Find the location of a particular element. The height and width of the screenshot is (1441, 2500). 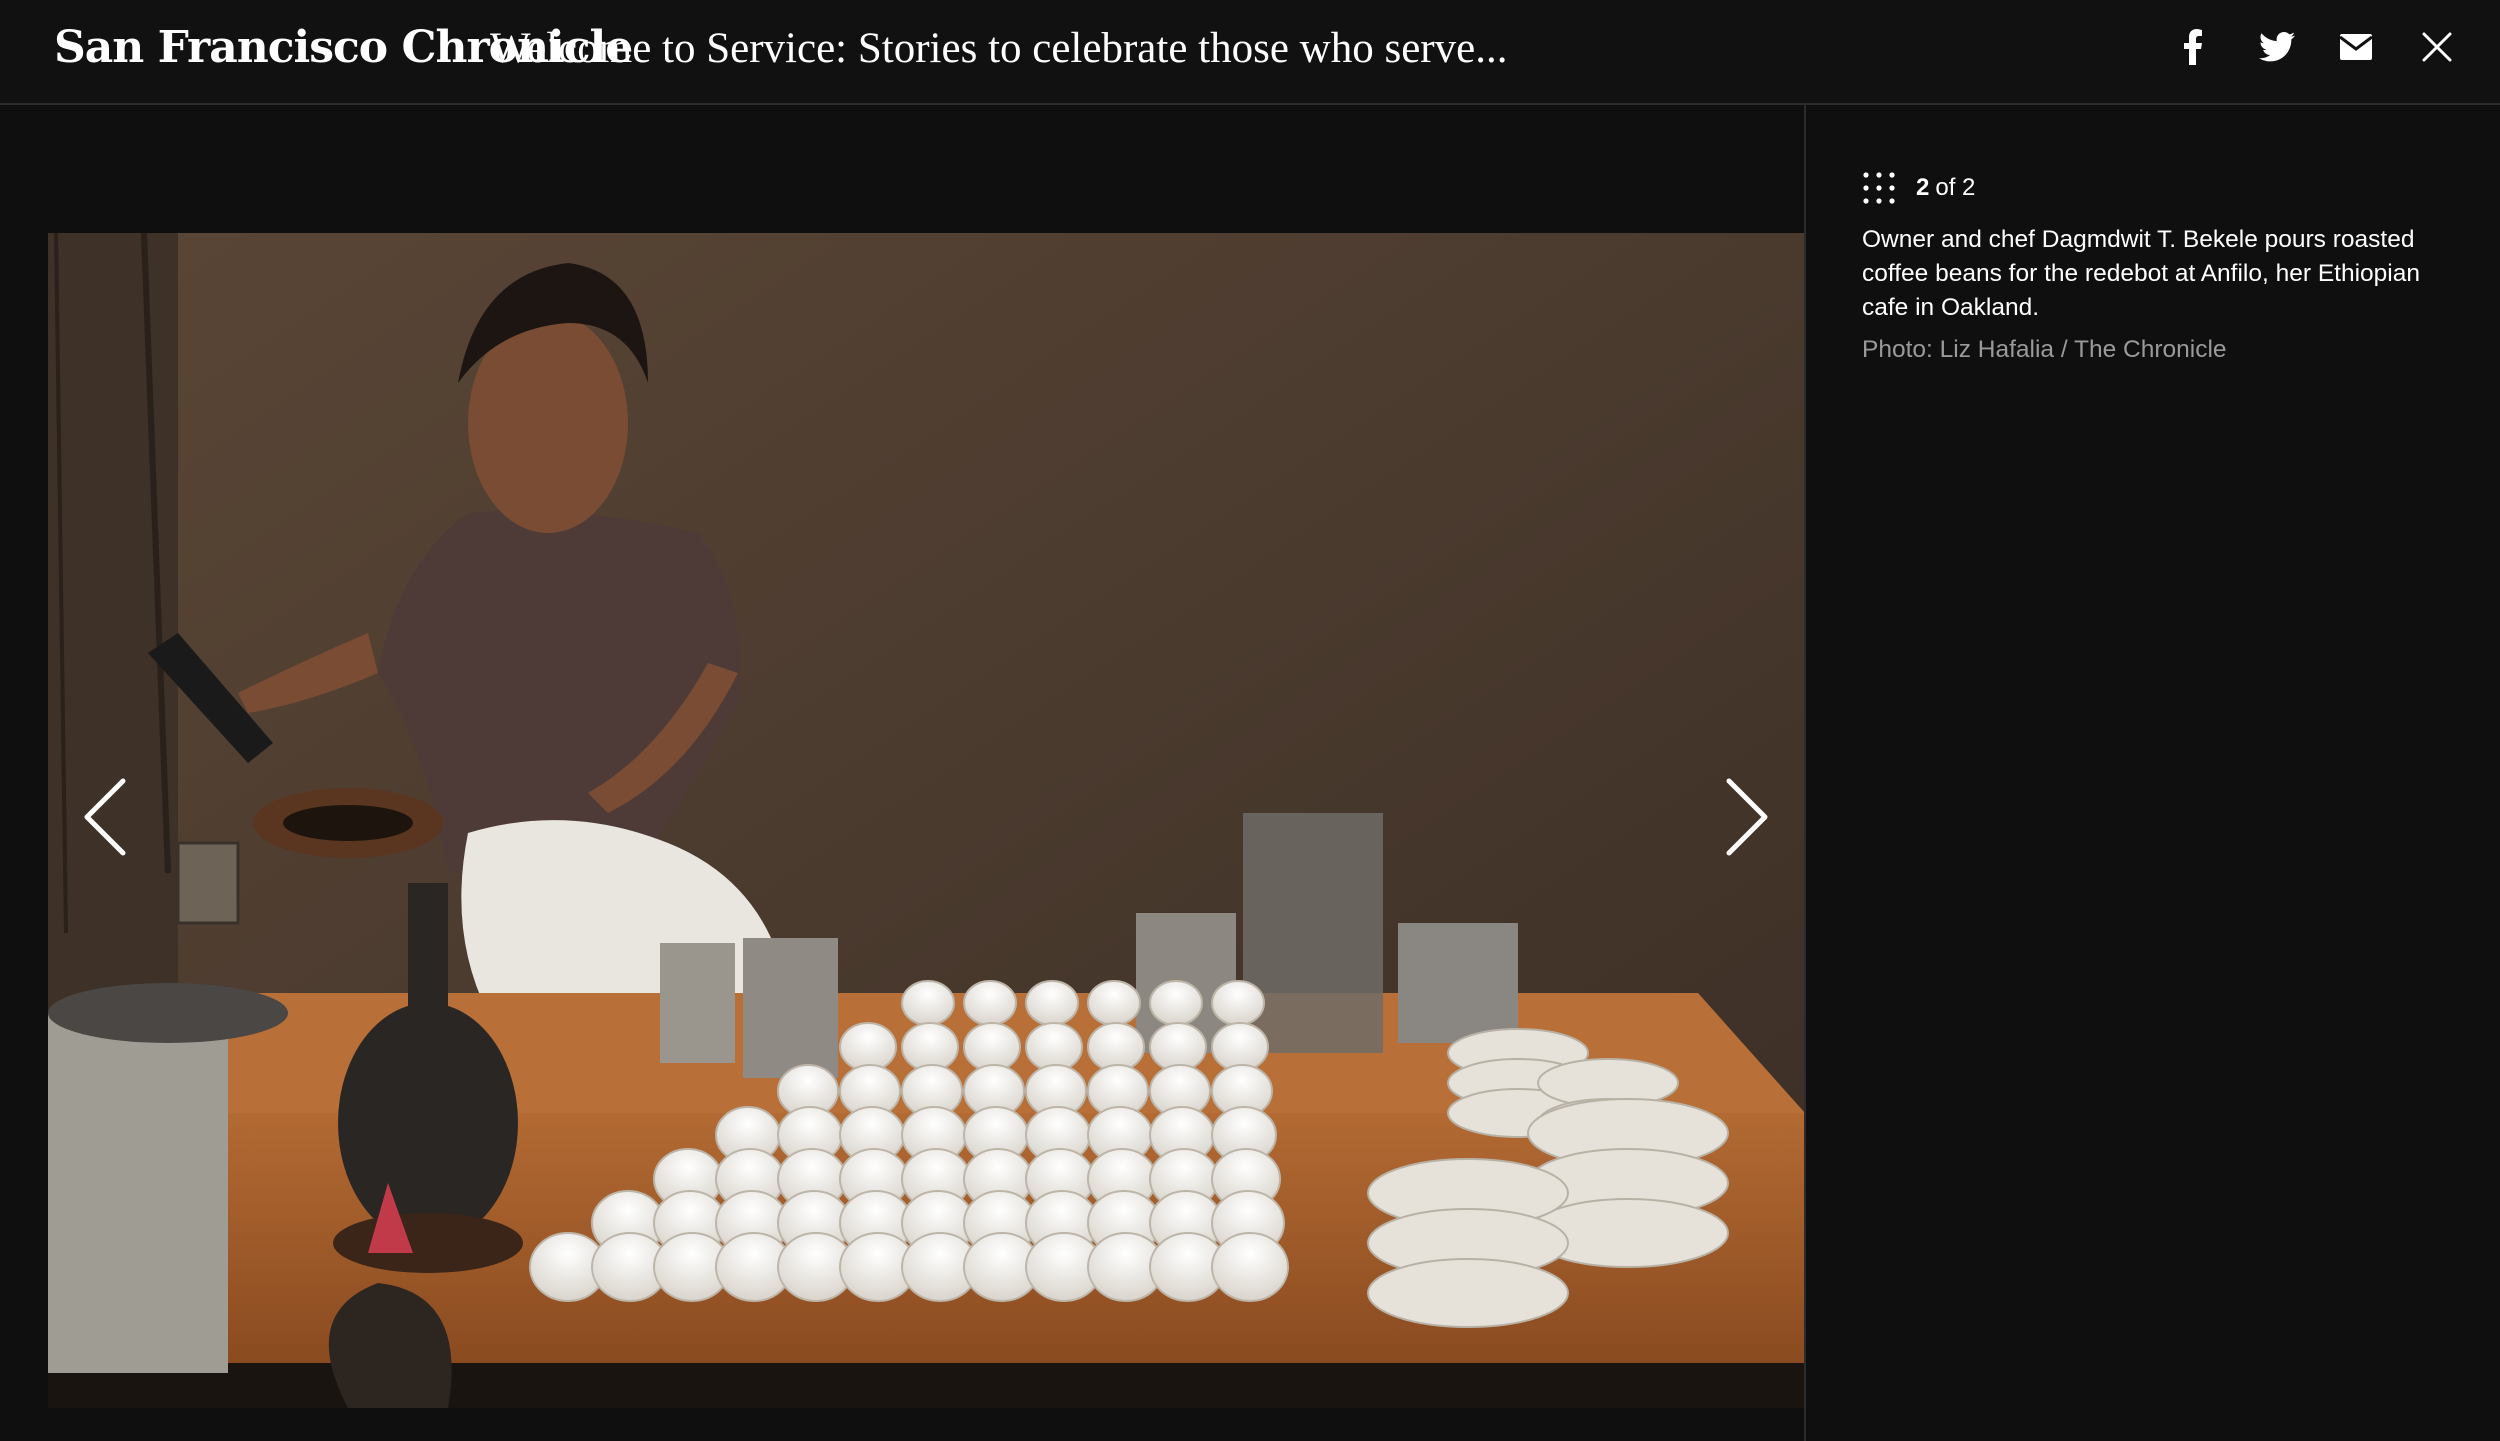

photo-counter: 2 of 2 is located at coordinates (1918, 188).